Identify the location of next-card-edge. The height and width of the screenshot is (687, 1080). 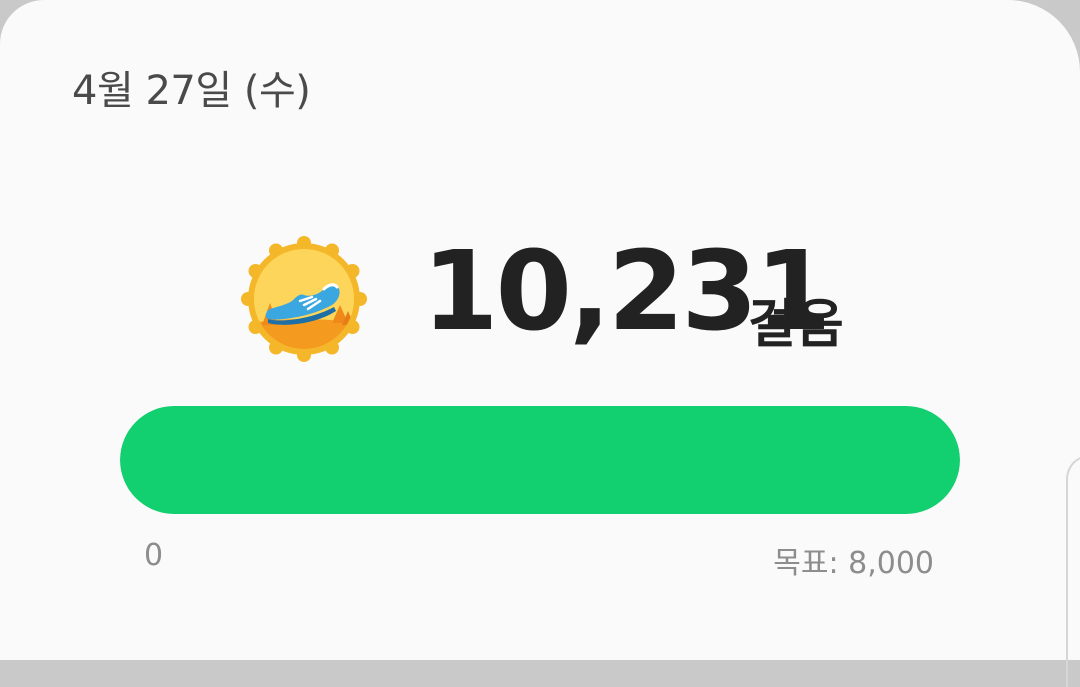
(1073, 571).